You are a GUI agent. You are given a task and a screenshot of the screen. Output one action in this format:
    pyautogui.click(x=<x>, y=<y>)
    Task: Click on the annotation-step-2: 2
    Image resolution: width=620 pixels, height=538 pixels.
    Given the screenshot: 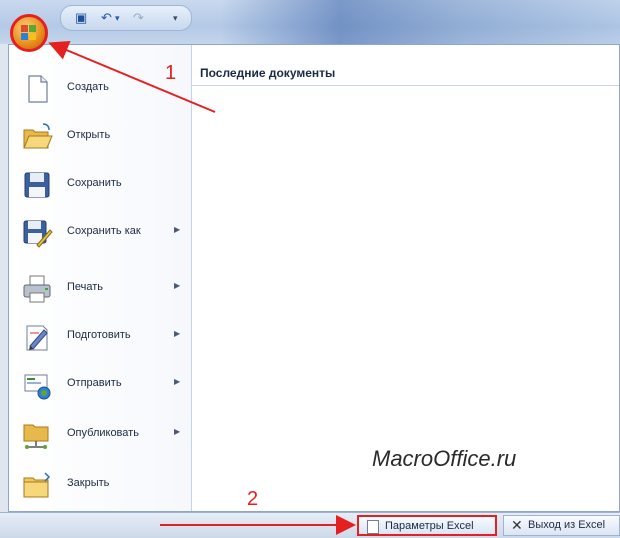 What is the action you would take?
    pyautogui.click(x=253, y=499)
    